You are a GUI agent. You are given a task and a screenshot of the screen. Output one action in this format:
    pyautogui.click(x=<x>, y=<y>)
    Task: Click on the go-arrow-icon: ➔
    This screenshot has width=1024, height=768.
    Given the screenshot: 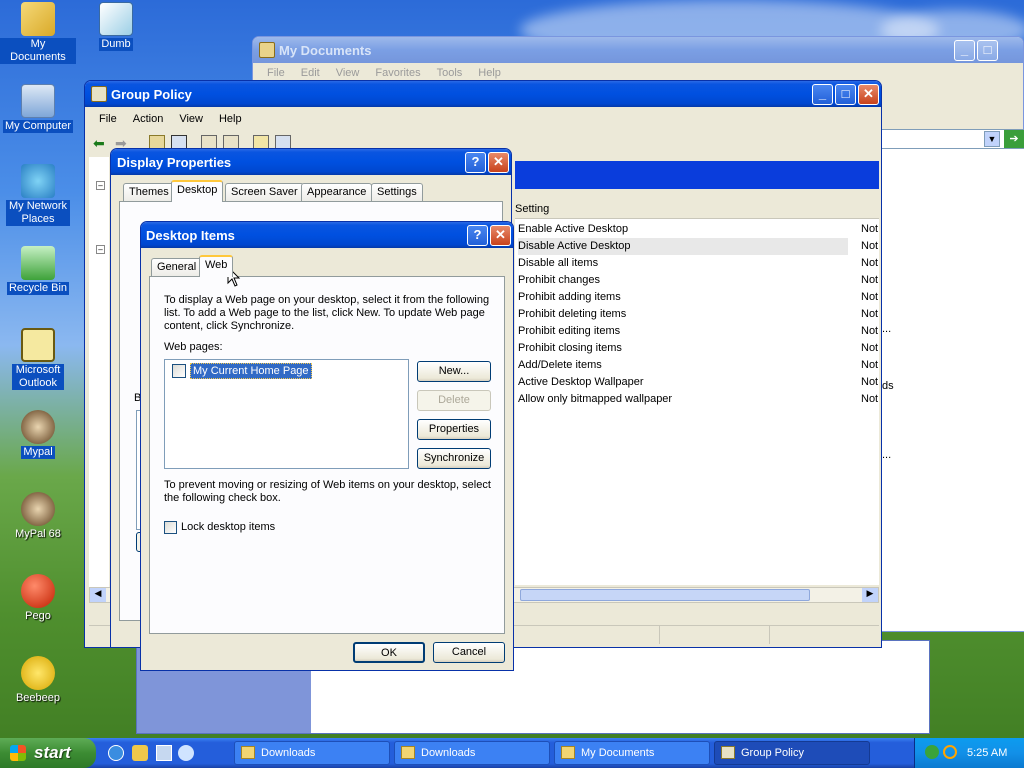 What is the action you would take?
    pyautogui.click(x=1014, y=139)
    